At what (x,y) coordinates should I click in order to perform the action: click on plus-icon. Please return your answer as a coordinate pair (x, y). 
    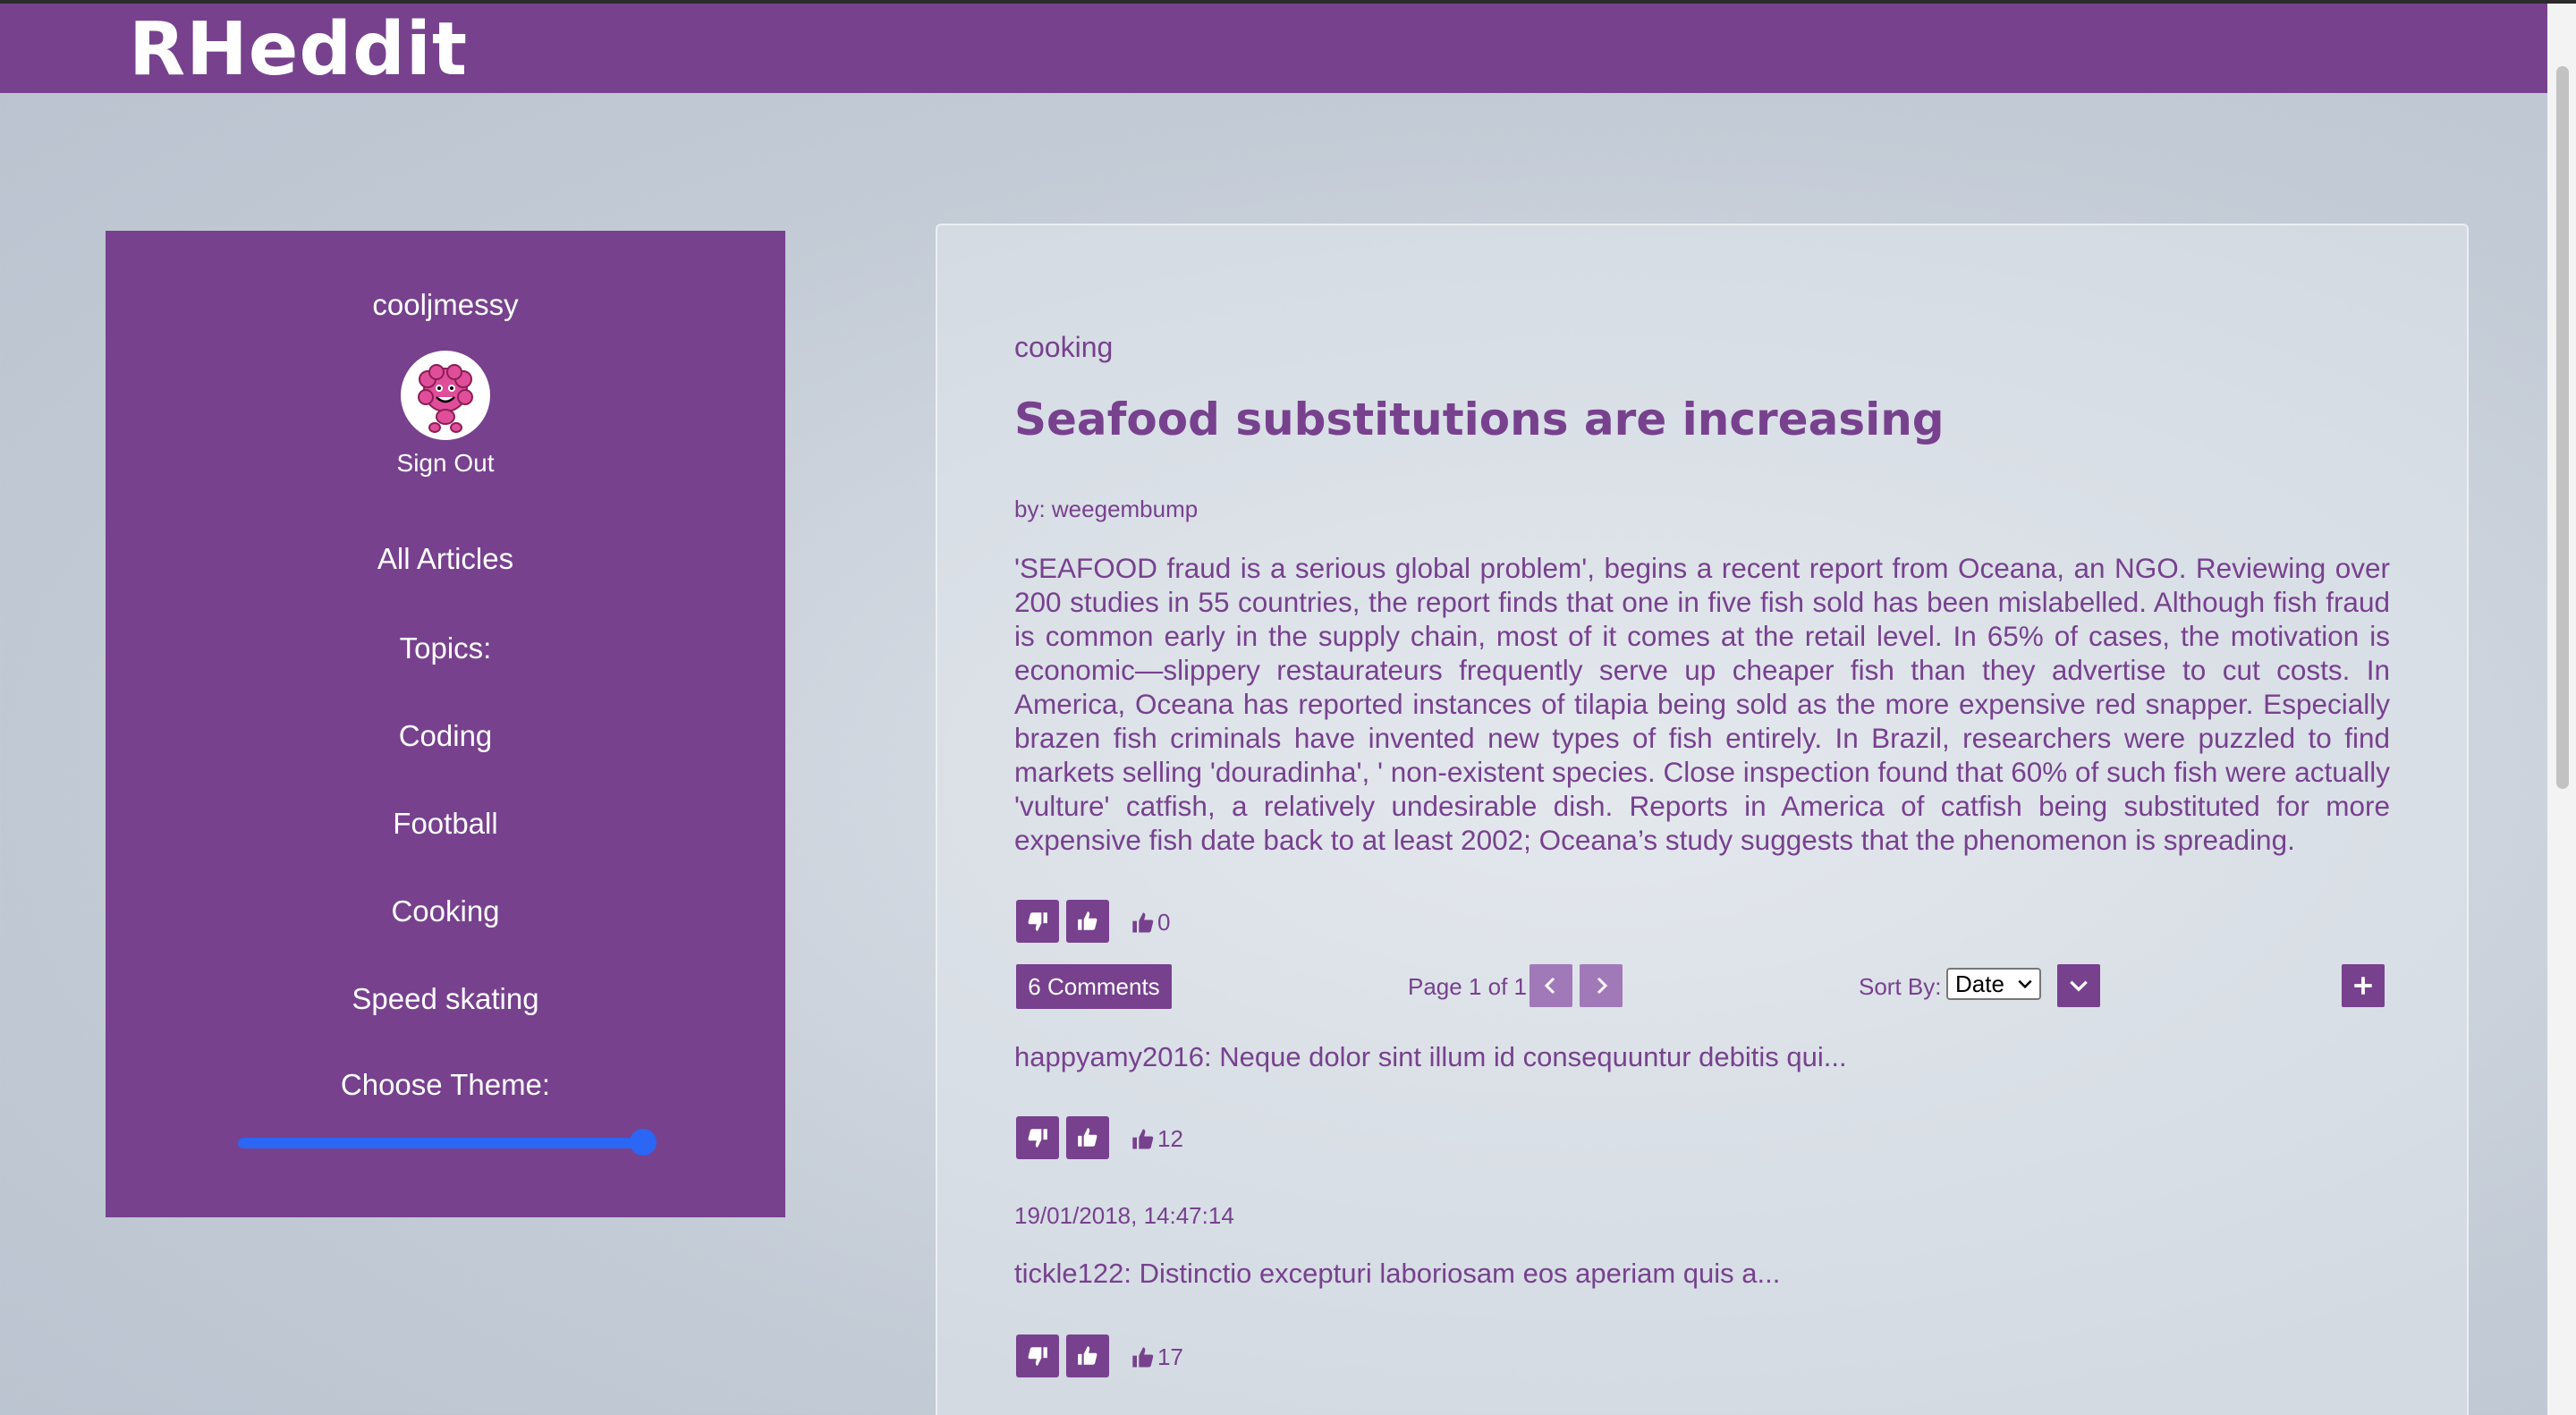
    Looking at the image, I should click on (2363, 986).